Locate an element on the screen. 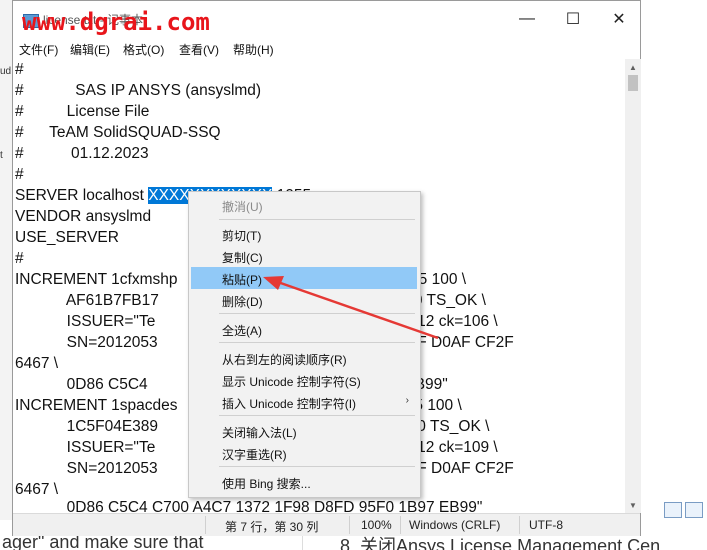  submenu-arrow-icon: › is located at coordinates (407, 400).